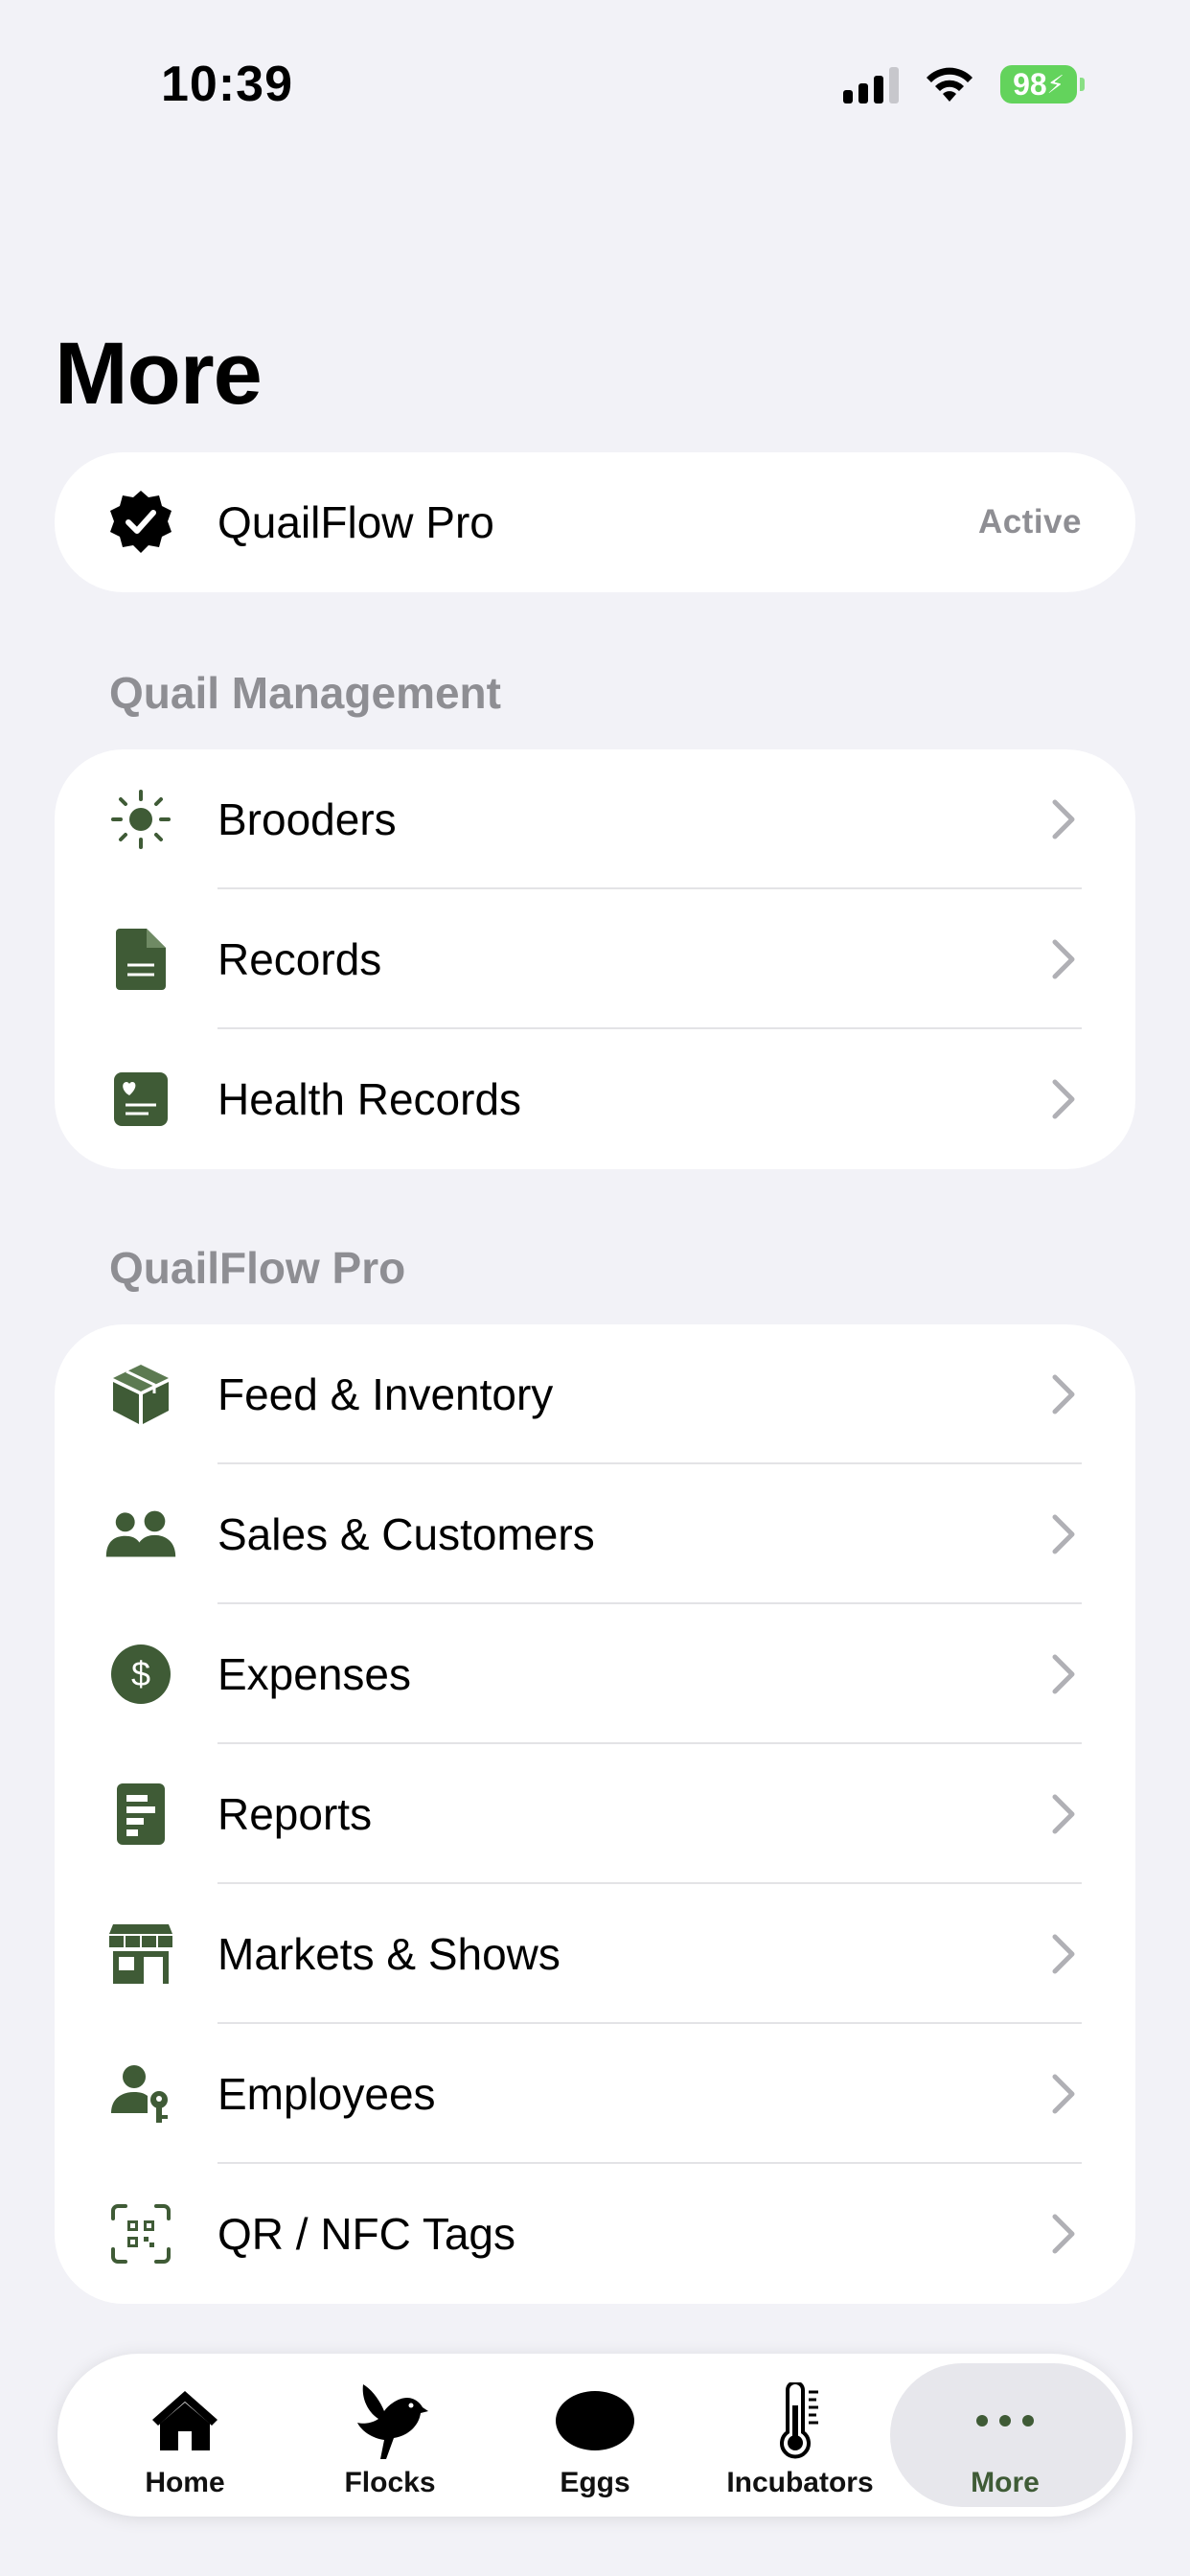 The width and height of the screenshot is (1190, 2576). Describe the element at coordinates (140, 819) in the screenshot. I see `sun-icon` at that location.